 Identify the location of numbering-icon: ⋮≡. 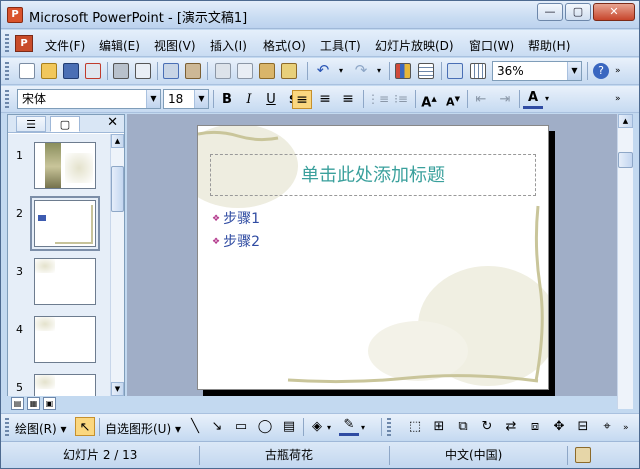
(378, 99).